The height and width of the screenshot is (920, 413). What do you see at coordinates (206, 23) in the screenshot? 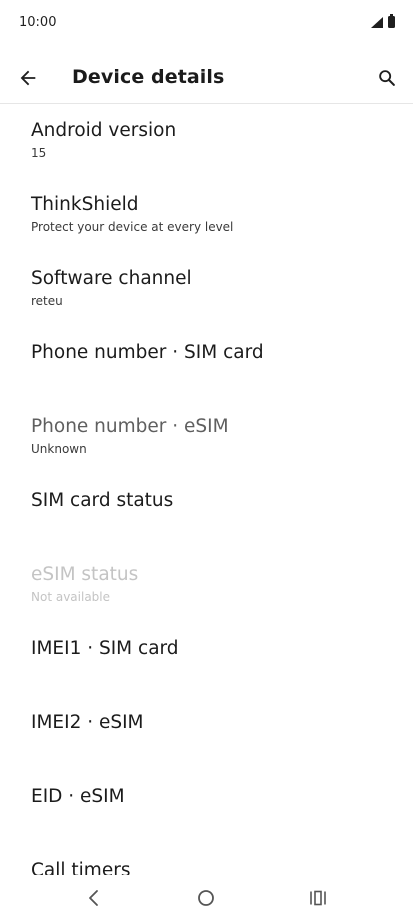
I see `status-bar: 10:00` at bounding box center [206, 23].